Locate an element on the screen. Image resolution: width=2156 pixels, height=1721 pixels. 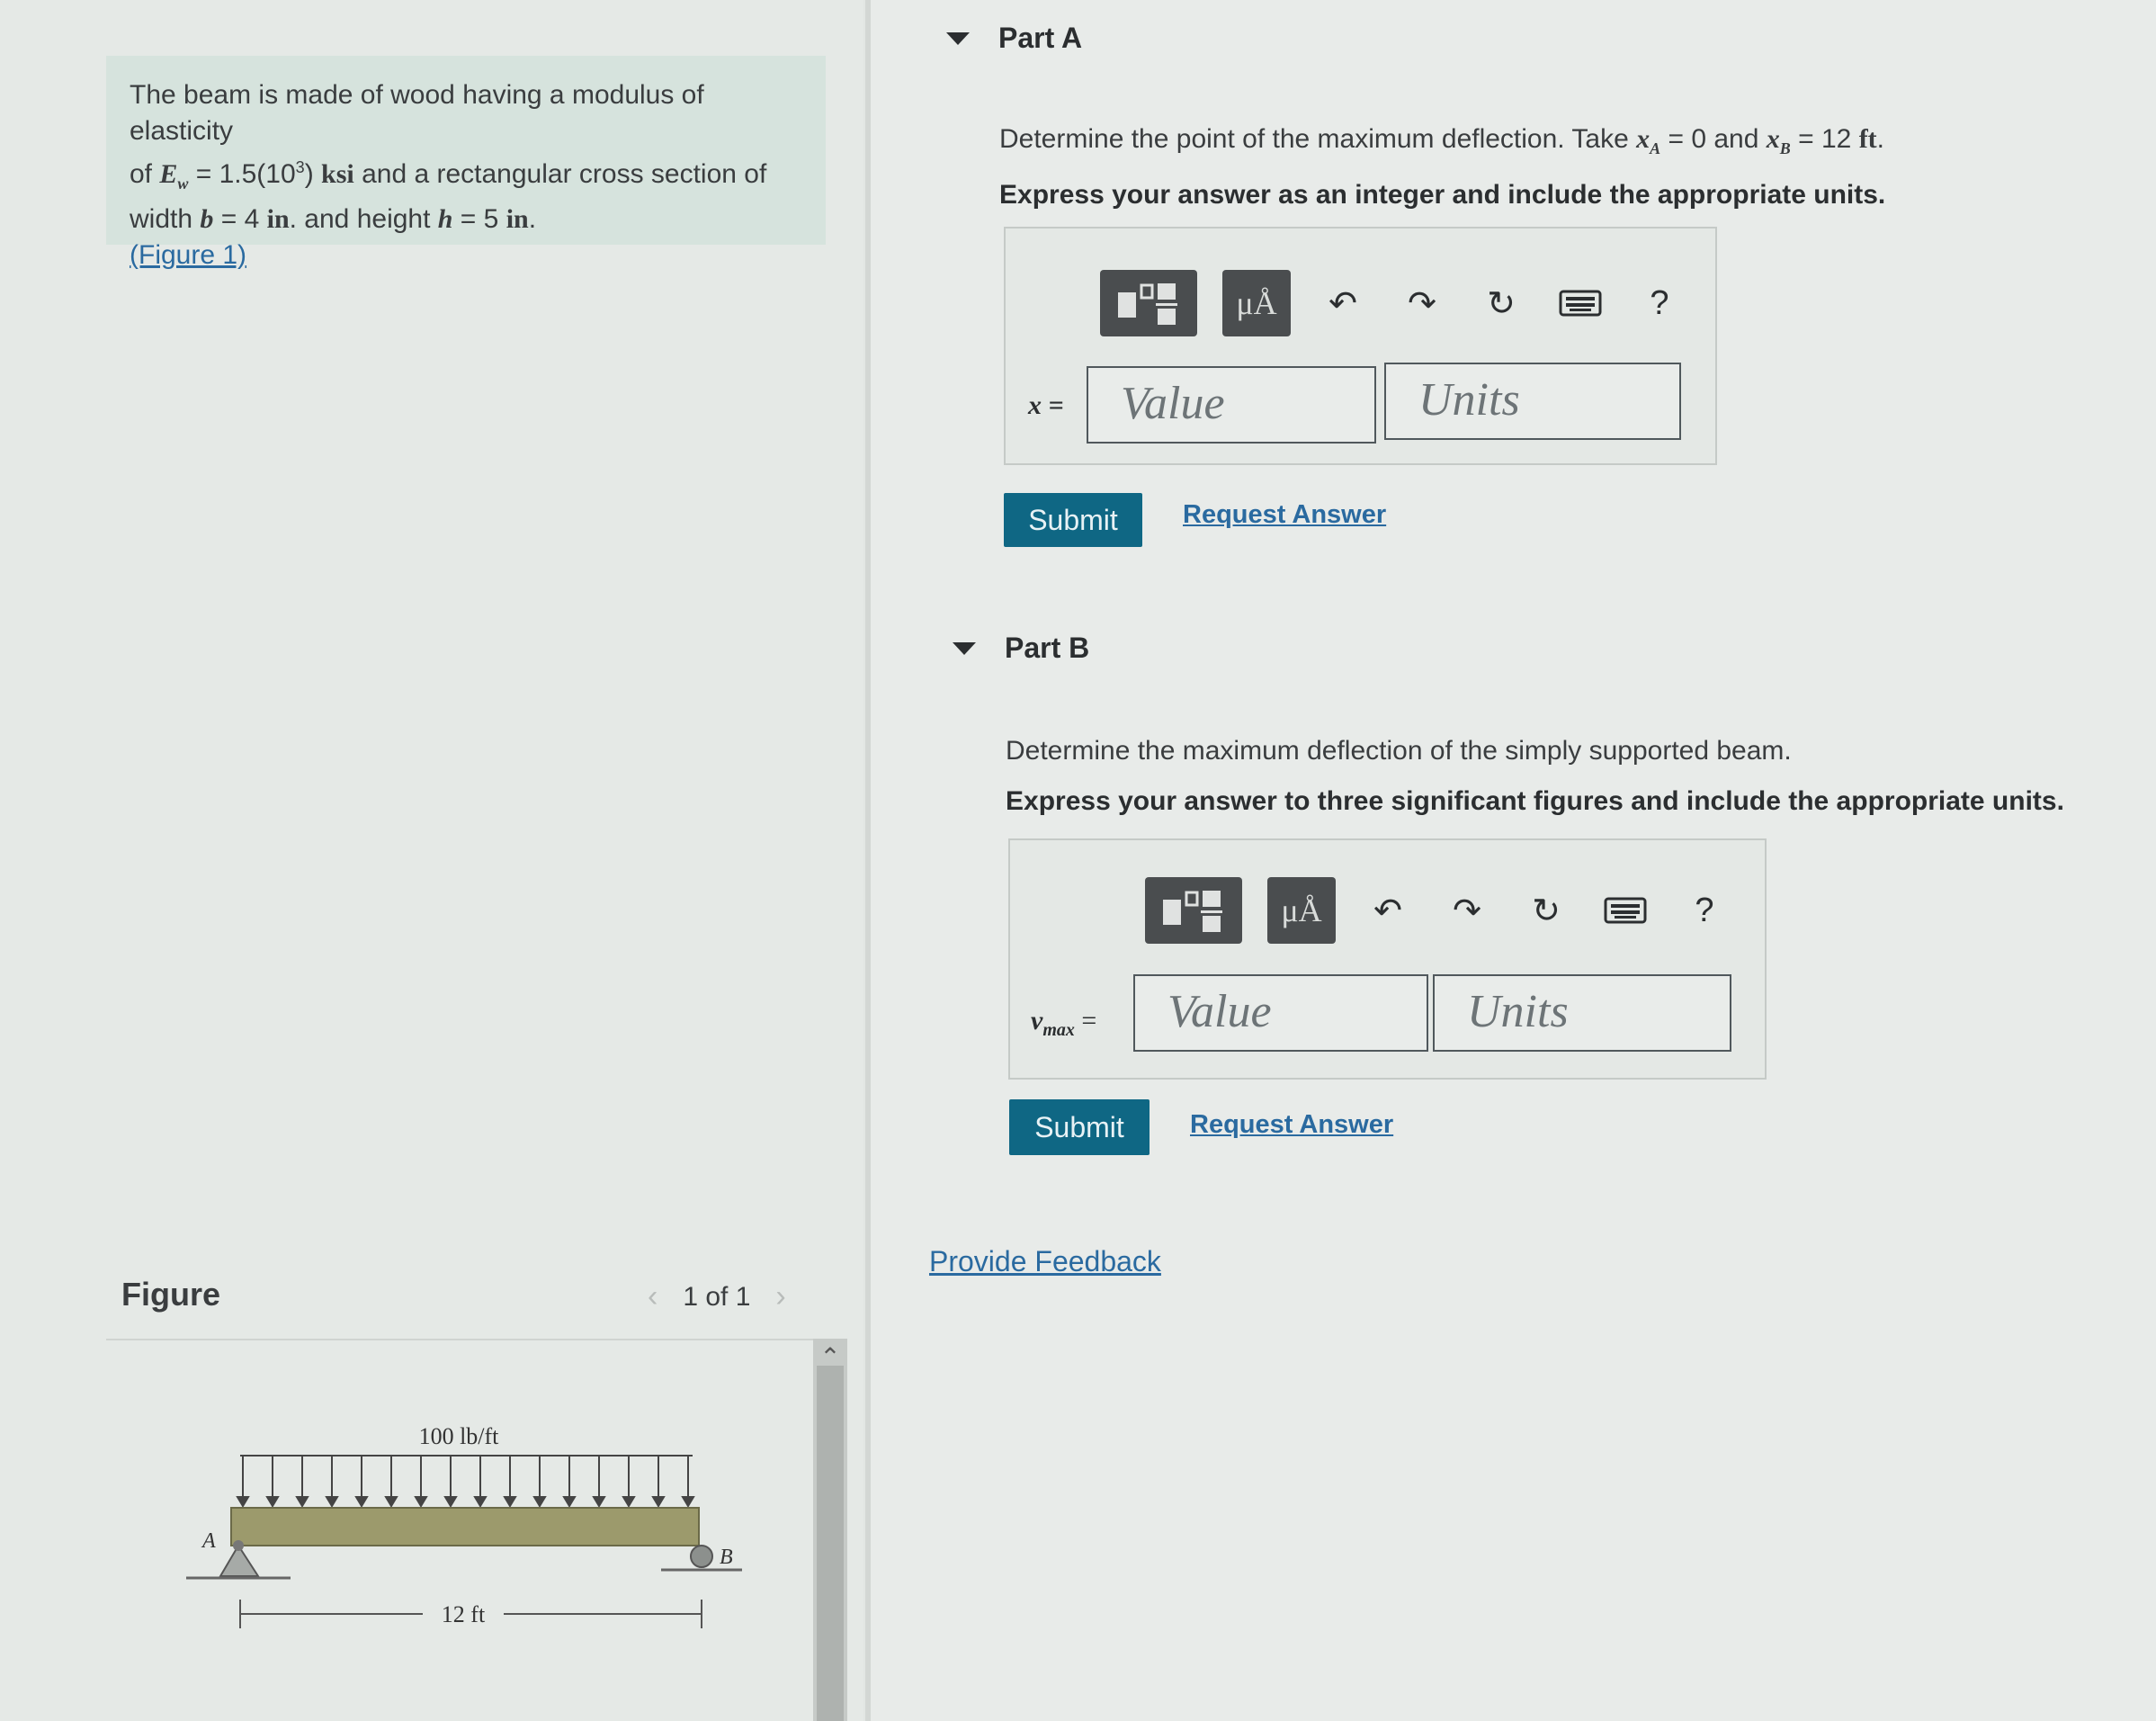
part-a-header: Part A is located at coordinates (1014, 38).